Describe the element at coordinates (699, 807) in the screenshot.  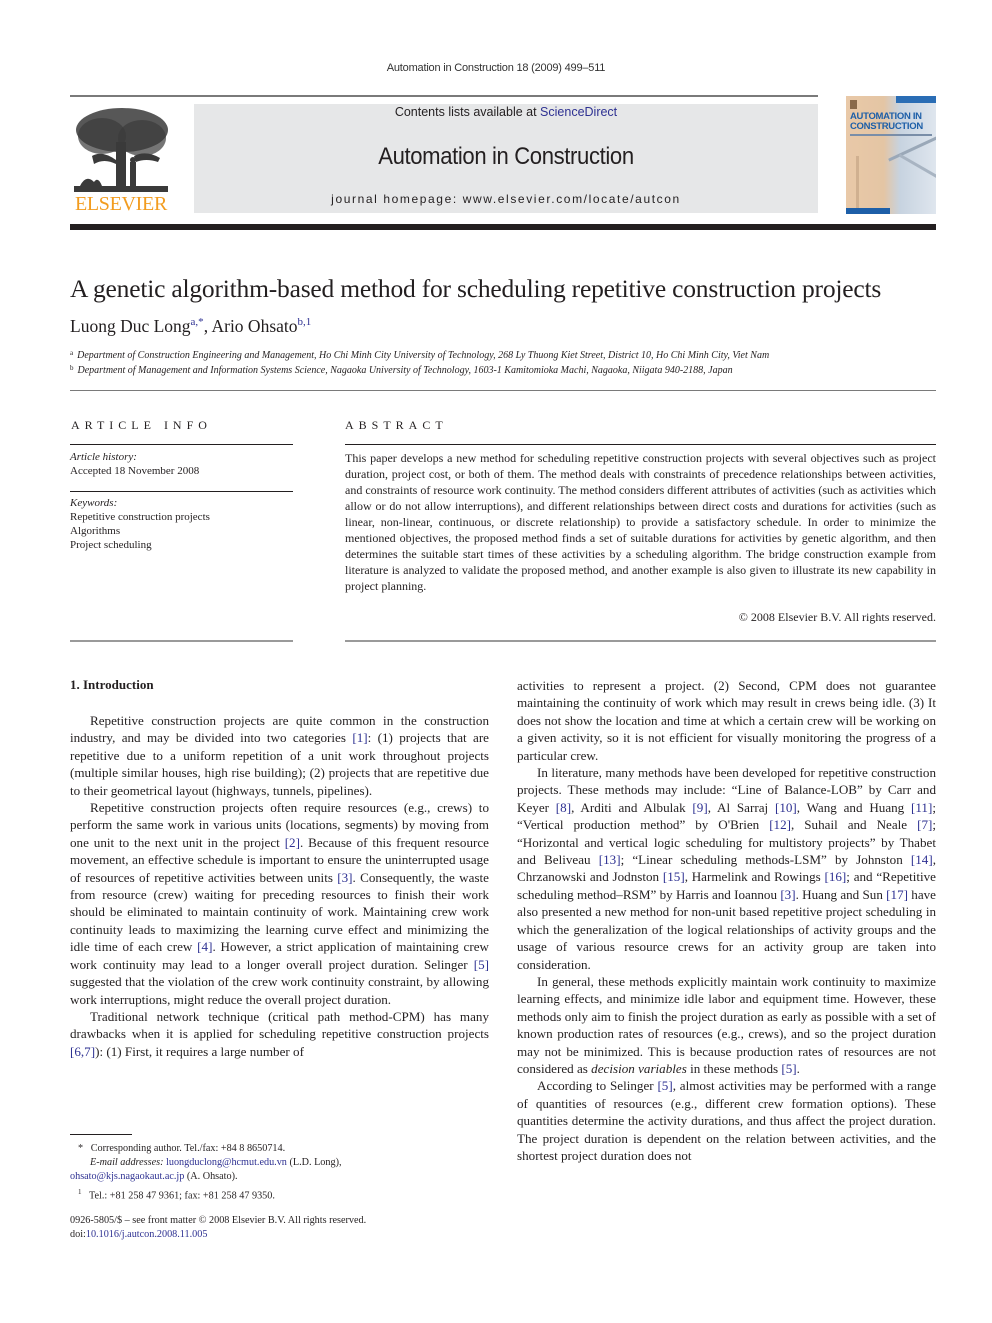
I see `citation-link: [9]` at that location.